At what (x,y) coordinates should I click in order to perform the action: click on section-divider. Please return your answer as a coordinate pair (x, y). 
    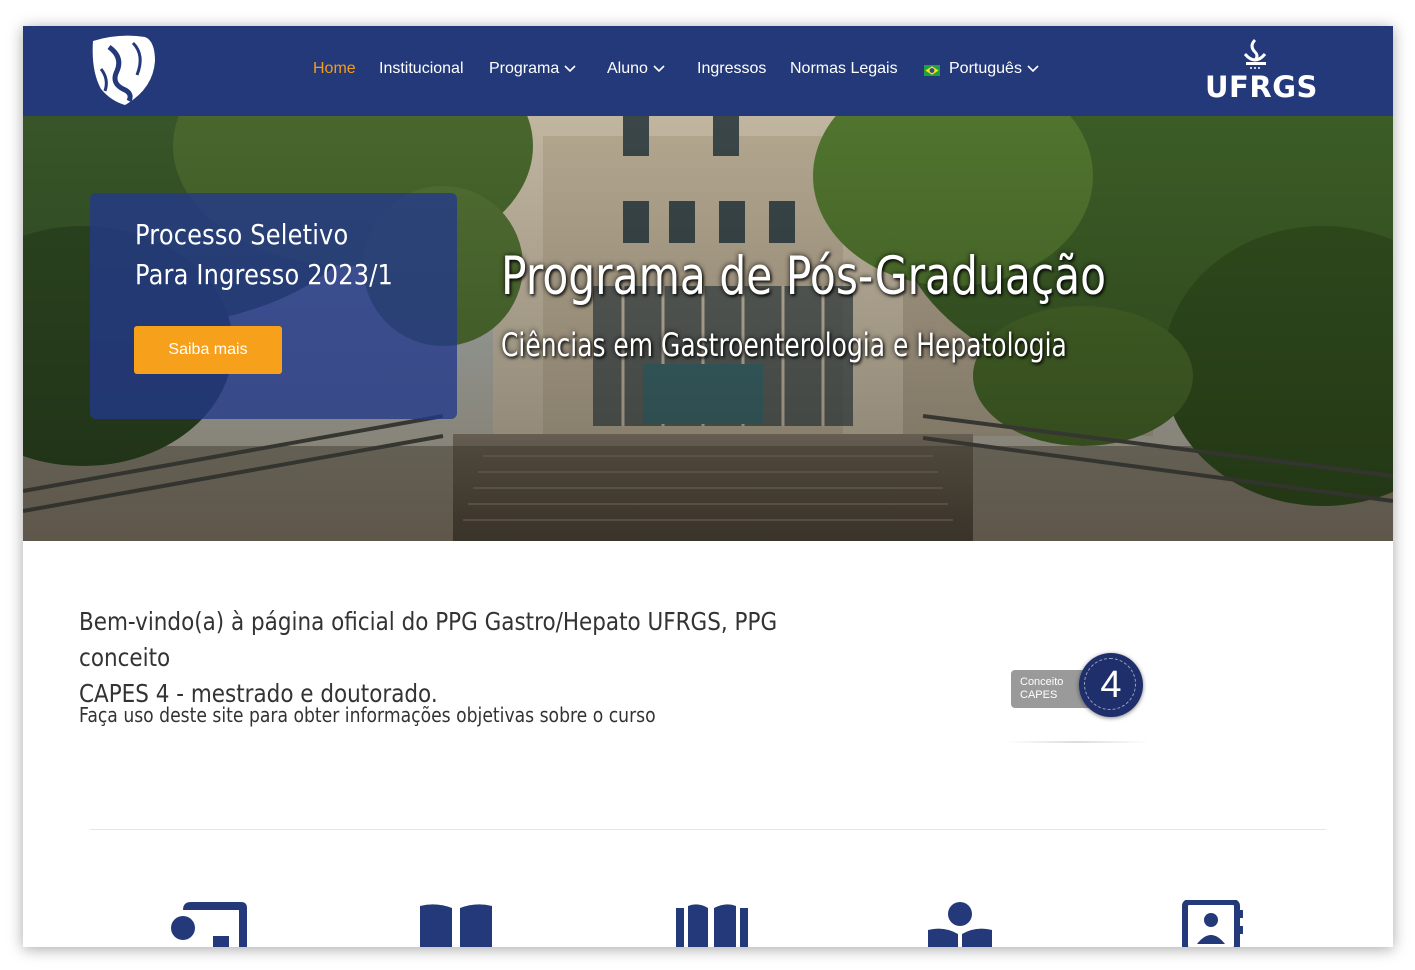
    Looking at the image, I should click on (708, 829).